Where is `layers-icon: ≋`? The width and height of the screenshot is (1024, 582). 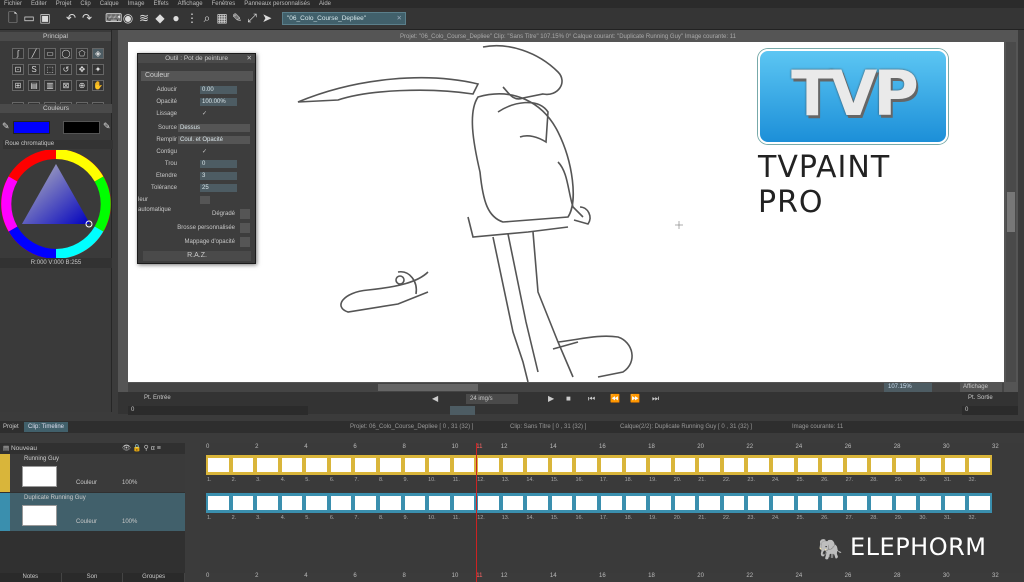
layers-icon: ≋ is located at coordinates (144, 18).